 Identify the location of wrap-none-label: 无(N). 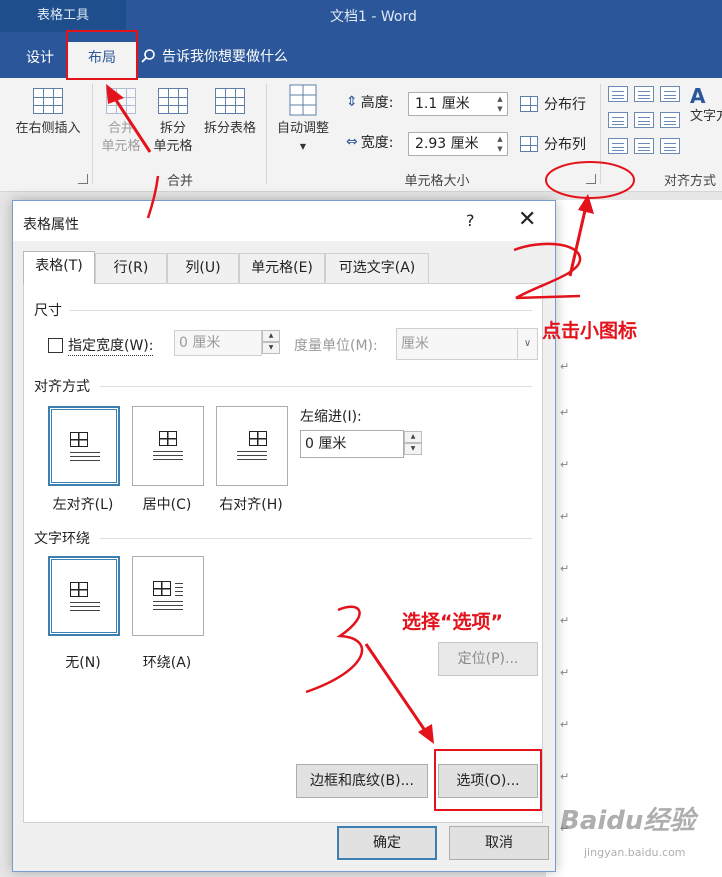
(83, 663).